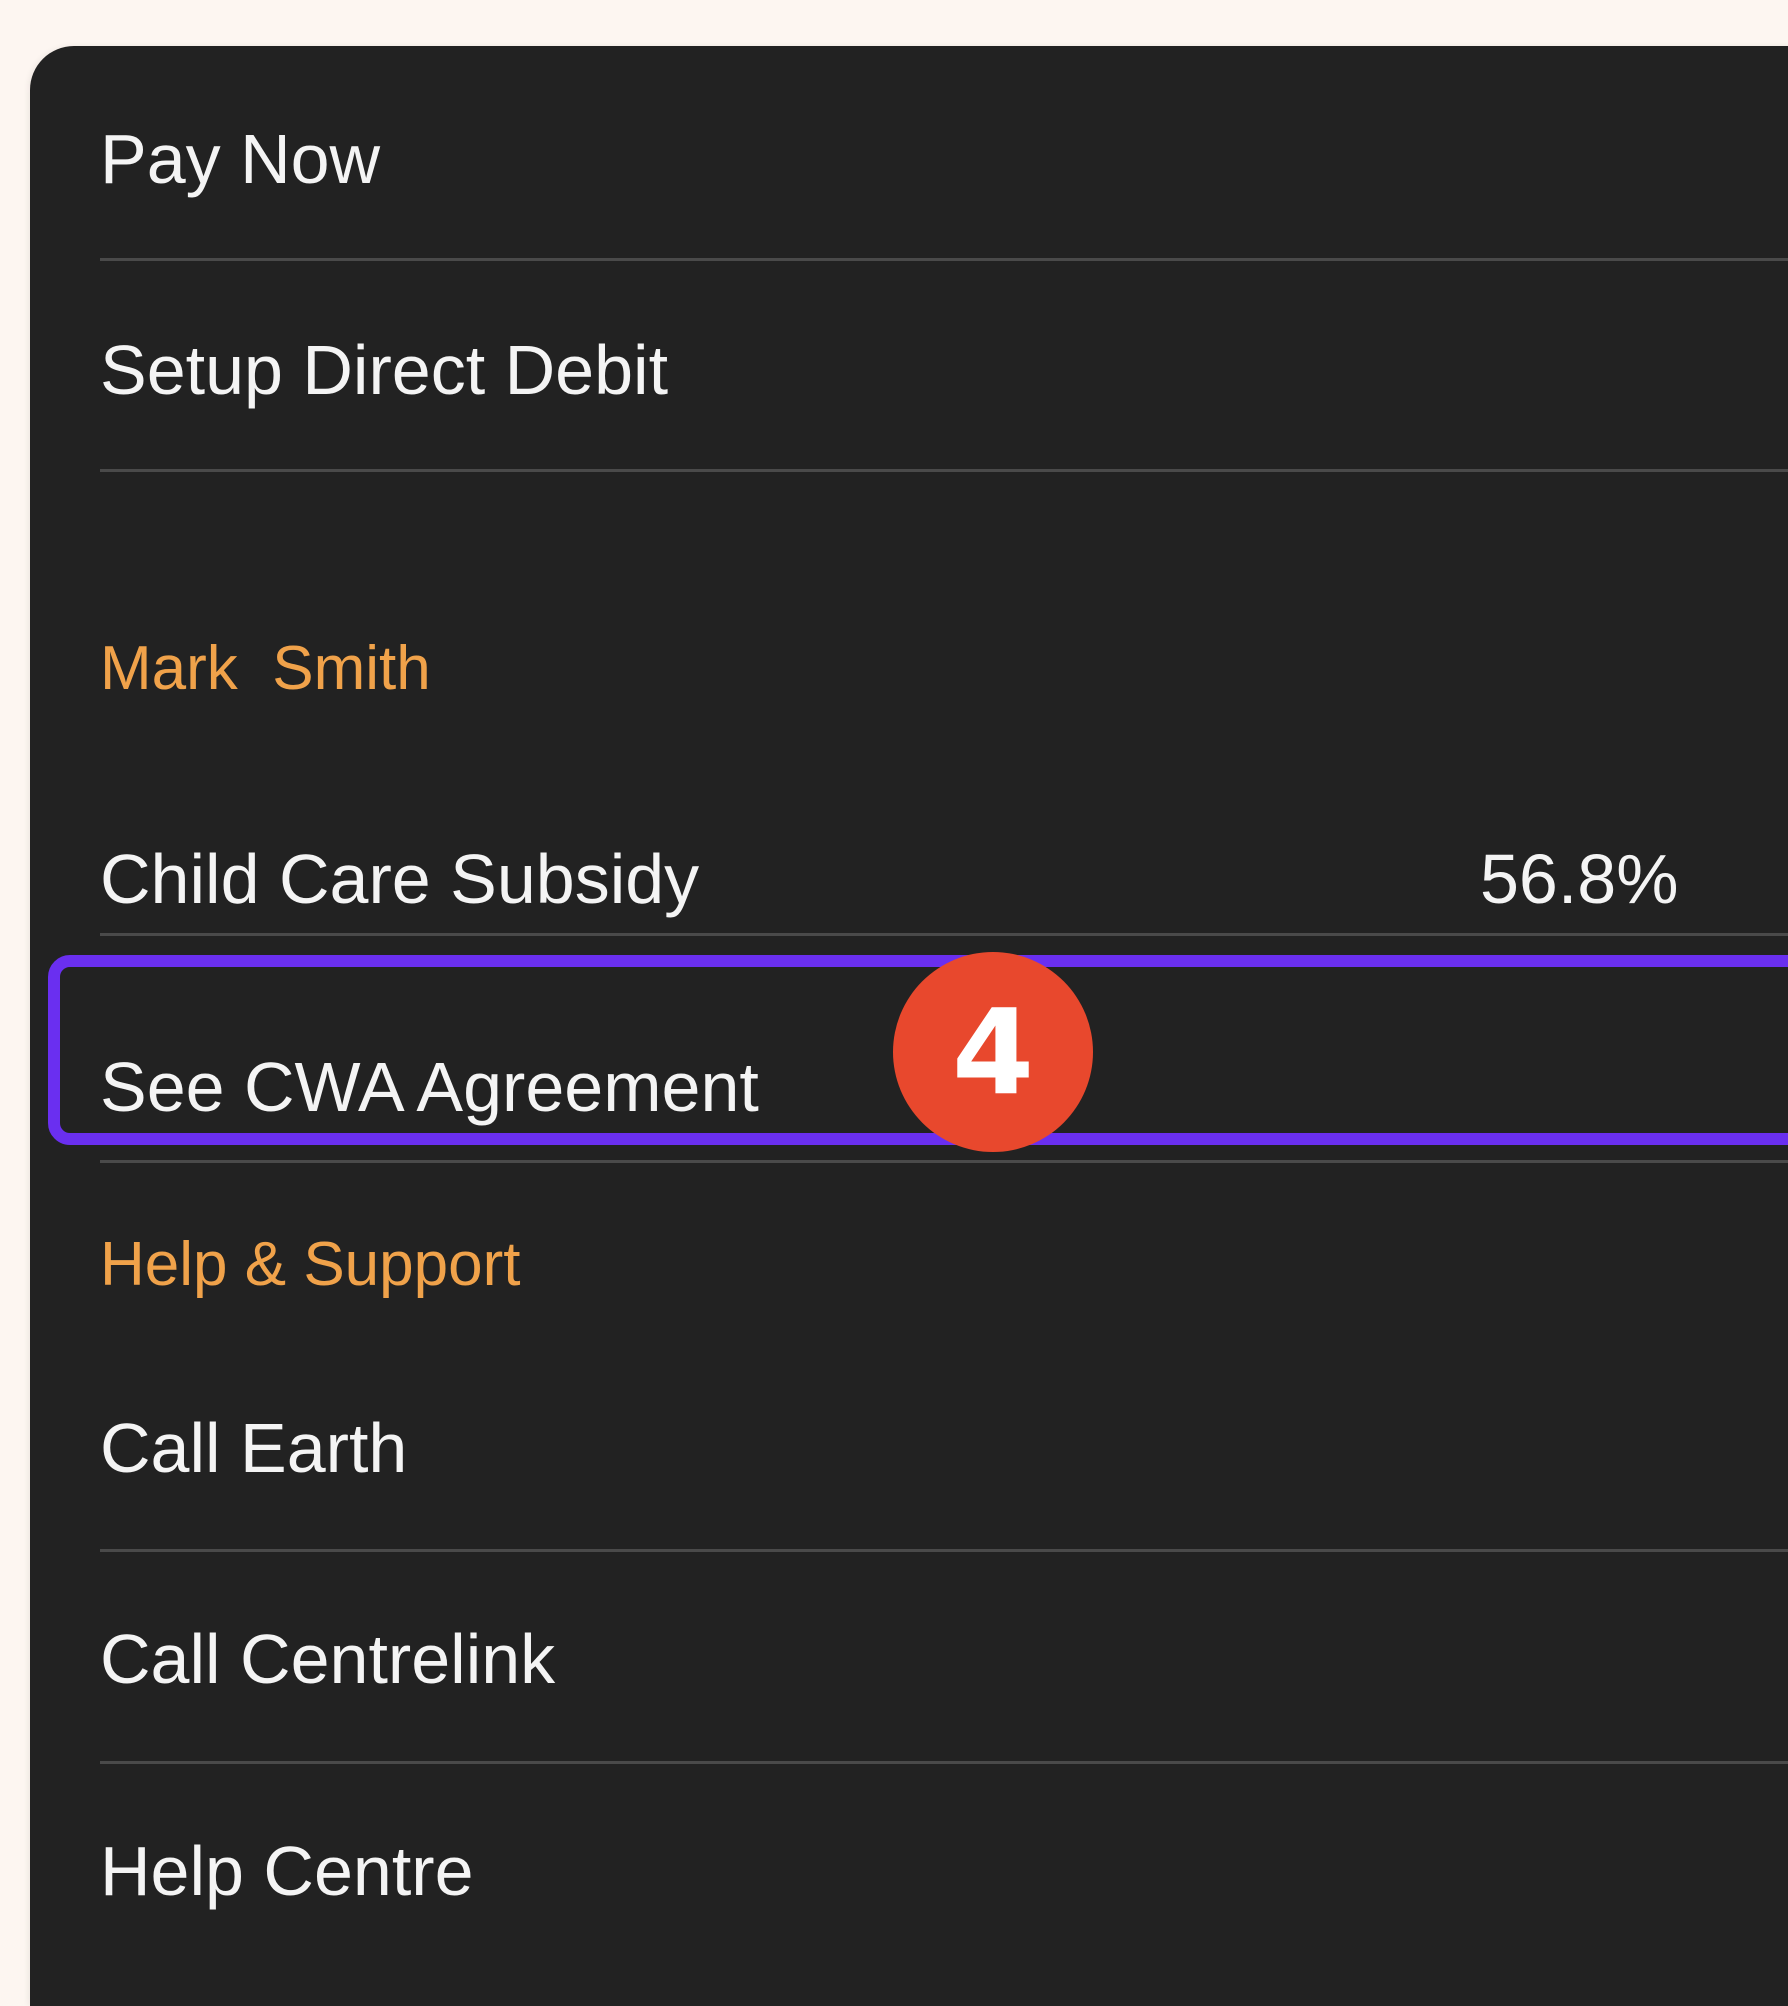 The image size is (1788, 2006). What do you see at coordinates (909, 1656) in the screenshot?
I see `call-centrelink-item: Call Centrelink` at bounding box center [909, 1656].